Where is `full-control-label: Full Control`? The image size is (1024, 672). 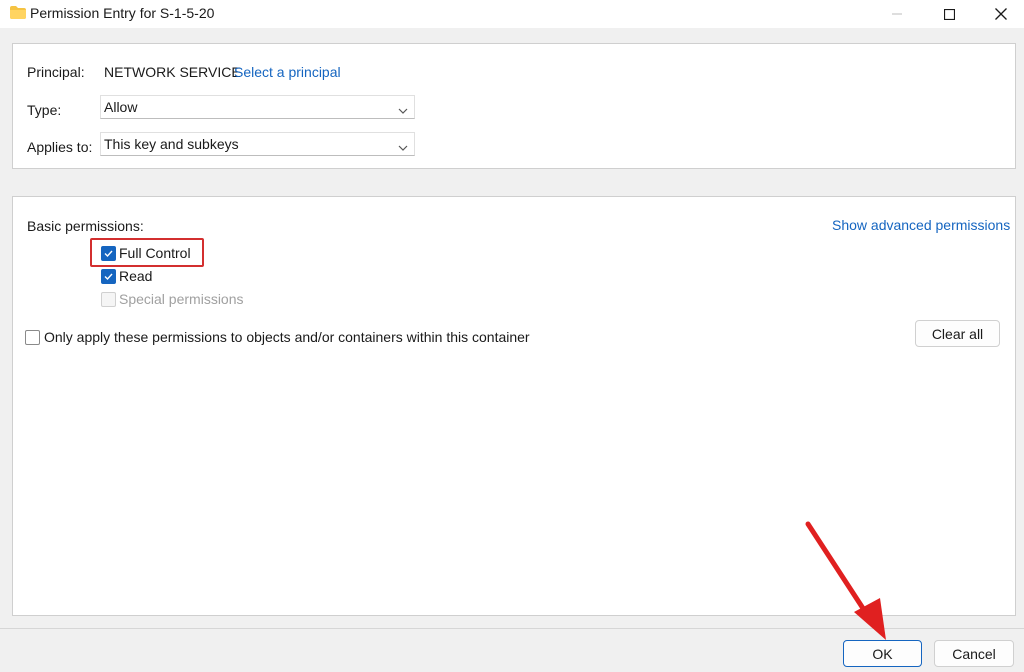
full-control-label: Full Control is located at coordinates (155, 253).